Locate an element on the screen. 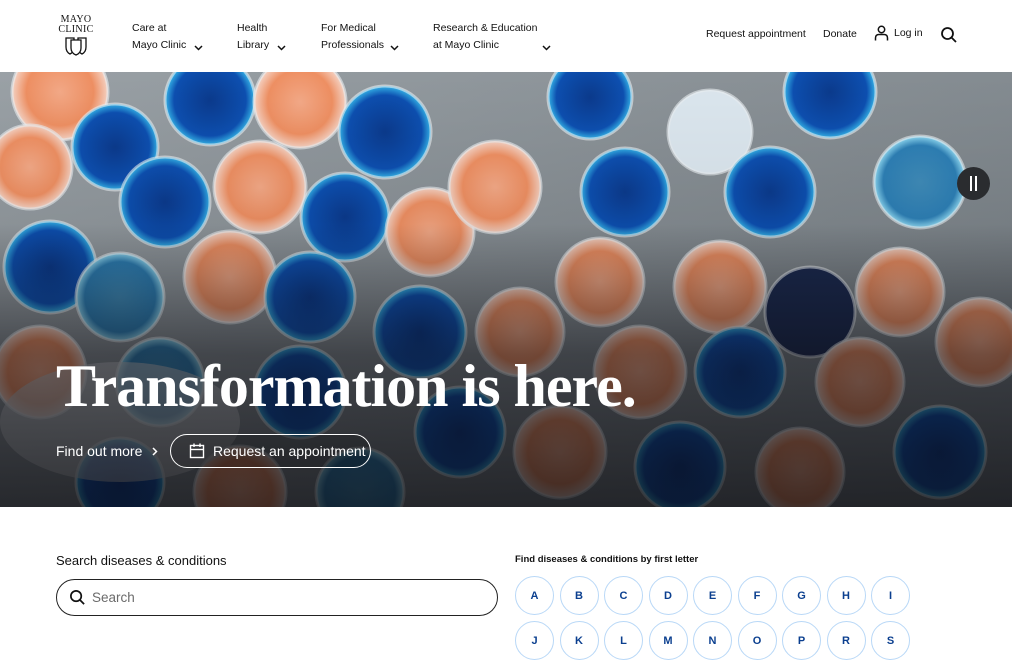 This screenshot has height=663, width=1024. letter-button-f: F is located at coordinates (757, 595).